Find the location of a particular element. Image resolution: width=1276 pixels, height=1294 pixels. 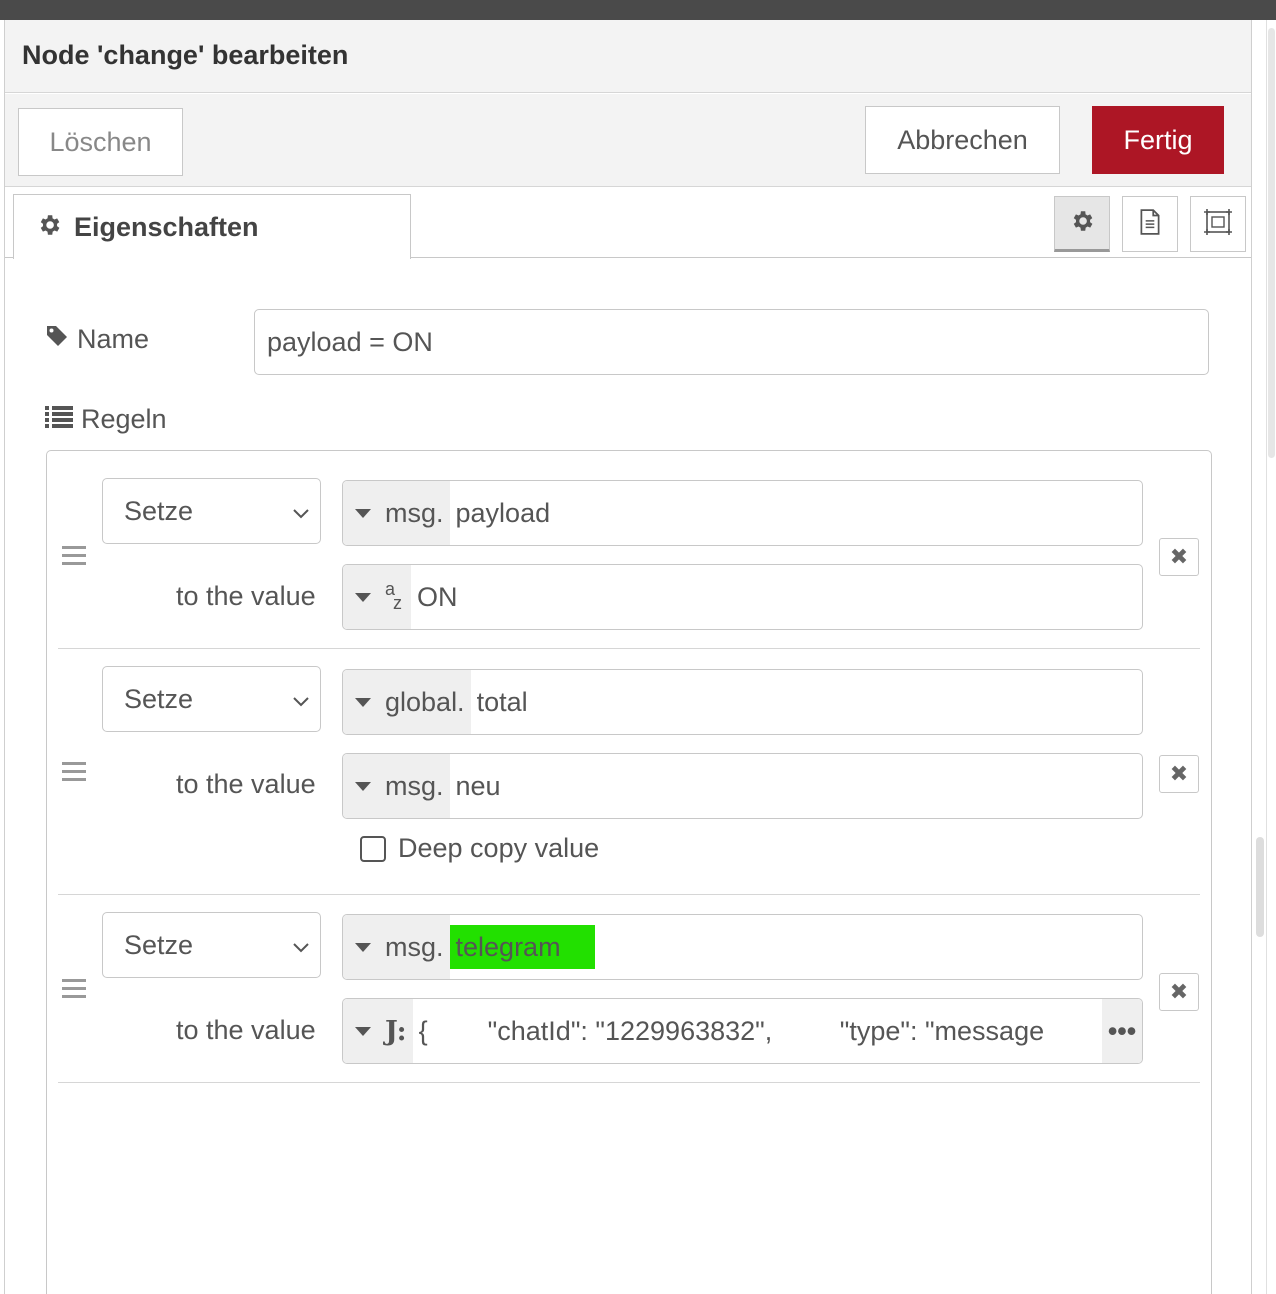

tray-header: Node 'change' bearbeiten is located at coordinates (628, 56).